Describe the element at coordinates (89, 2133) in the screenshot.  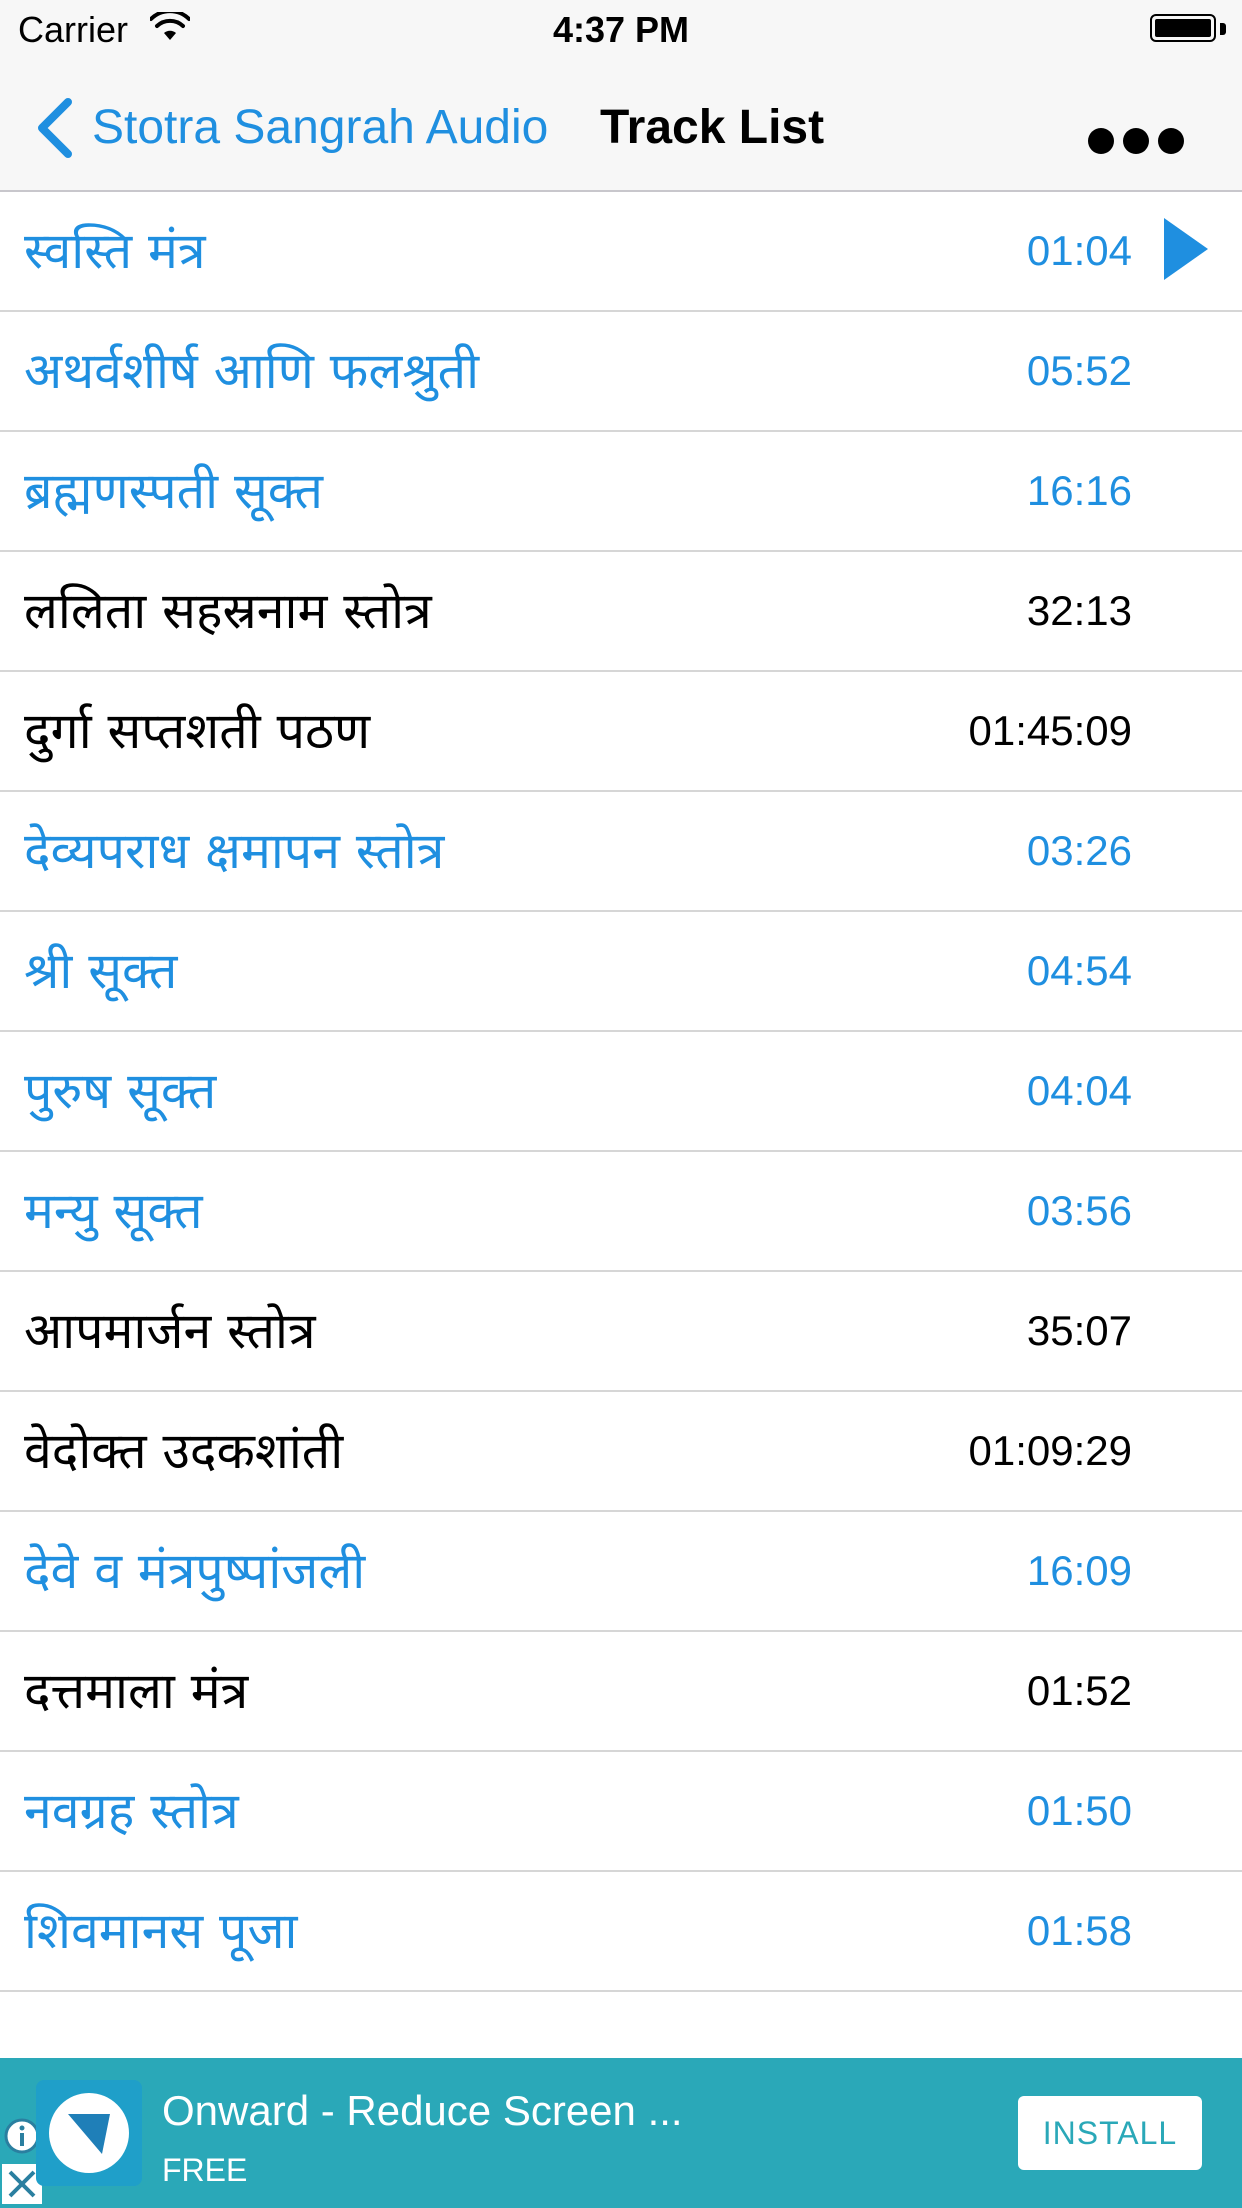
I see `ad-app-icon` at that location.